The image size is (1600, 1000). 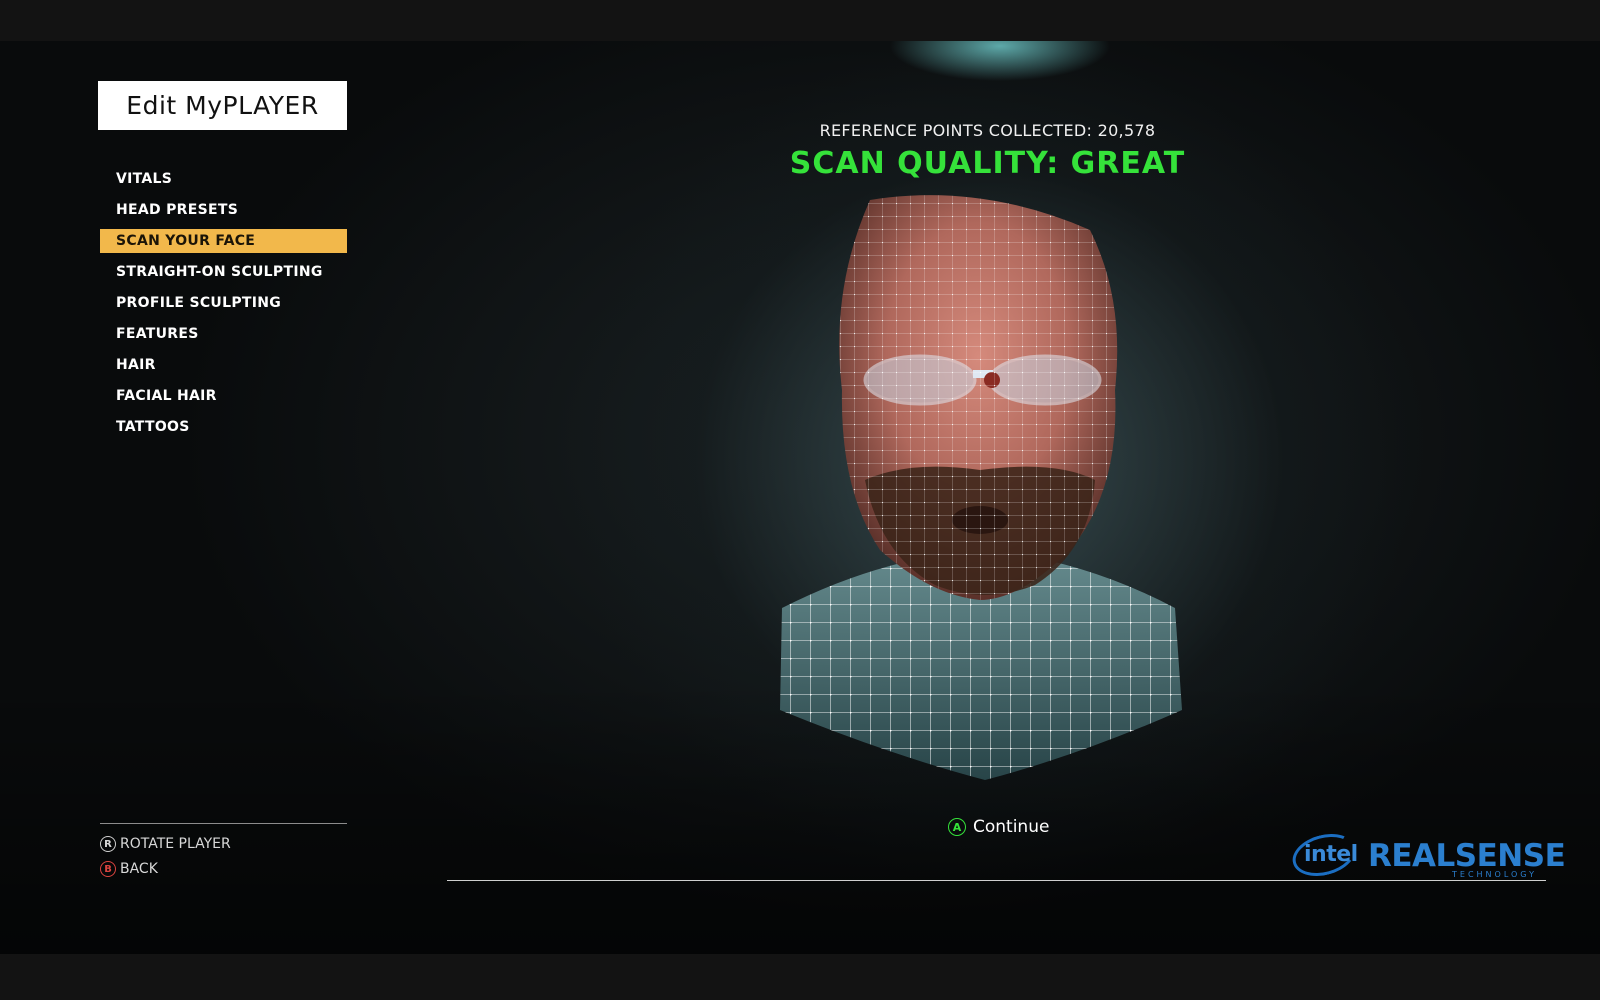 I want to click on reference-points-readout: REFERENCE POINTS COLLECTED: 20,578, so click(x=987, y=130).